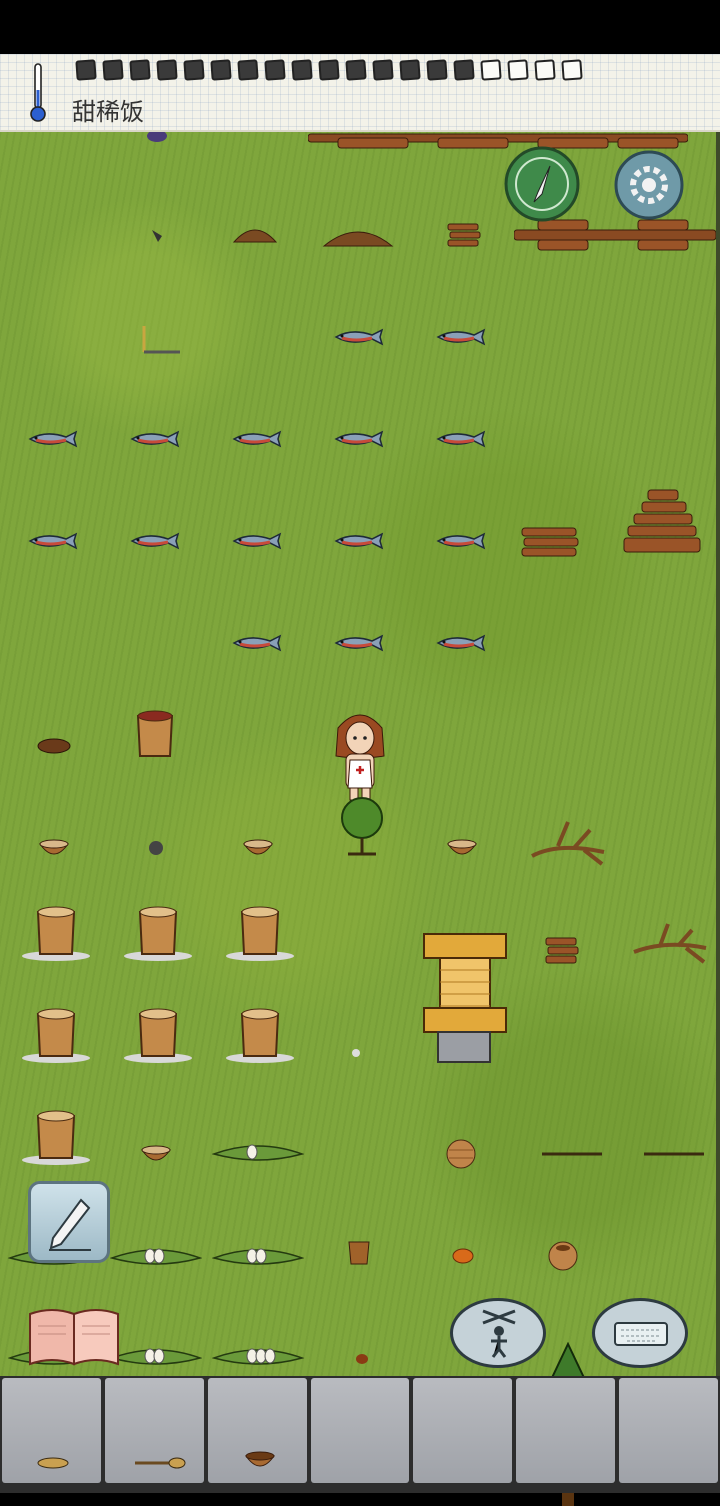 This screenshot has height=1506, width=720. Describe the element at coordinates (156, 848) in the screenshot. I see `stone-icon` at that location.